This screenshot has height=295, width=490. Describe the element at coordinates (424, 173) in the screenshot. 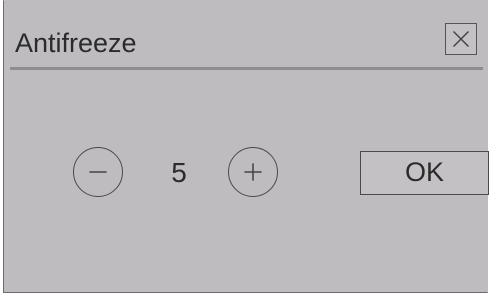

I see `ok-button: OK` at that location.